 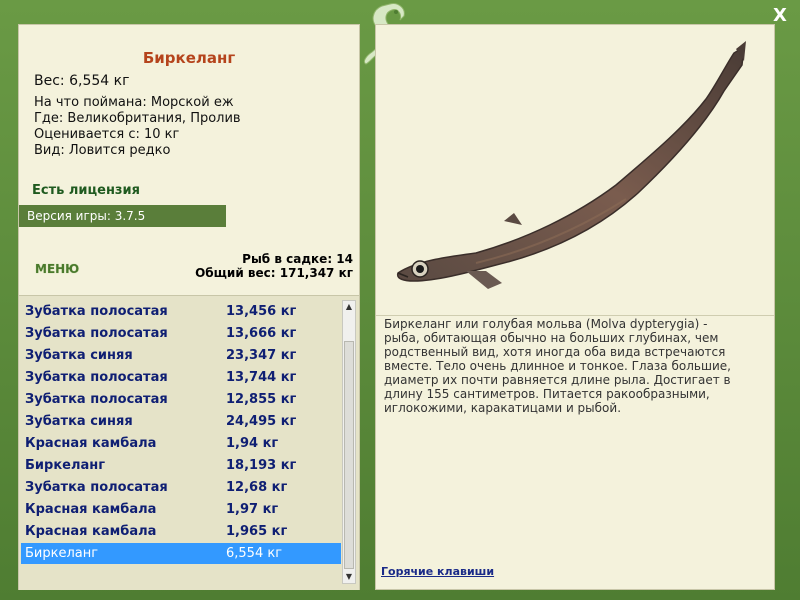 I want to click on catch-fish-weight: 13,666 кг, so click(x=261, y=333).